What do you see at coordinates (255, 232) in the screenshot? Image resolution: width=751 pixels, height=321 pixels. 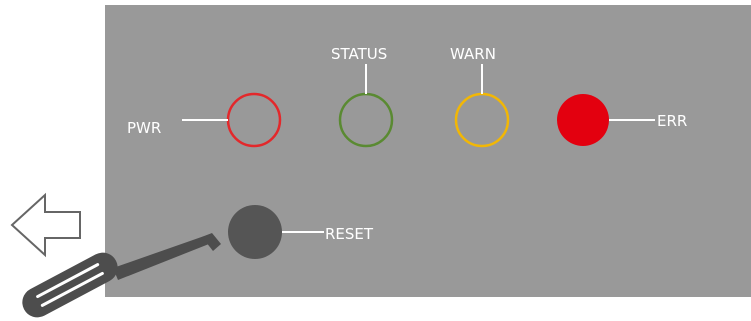 I see `reset-button` at bounding box center [255, 232].